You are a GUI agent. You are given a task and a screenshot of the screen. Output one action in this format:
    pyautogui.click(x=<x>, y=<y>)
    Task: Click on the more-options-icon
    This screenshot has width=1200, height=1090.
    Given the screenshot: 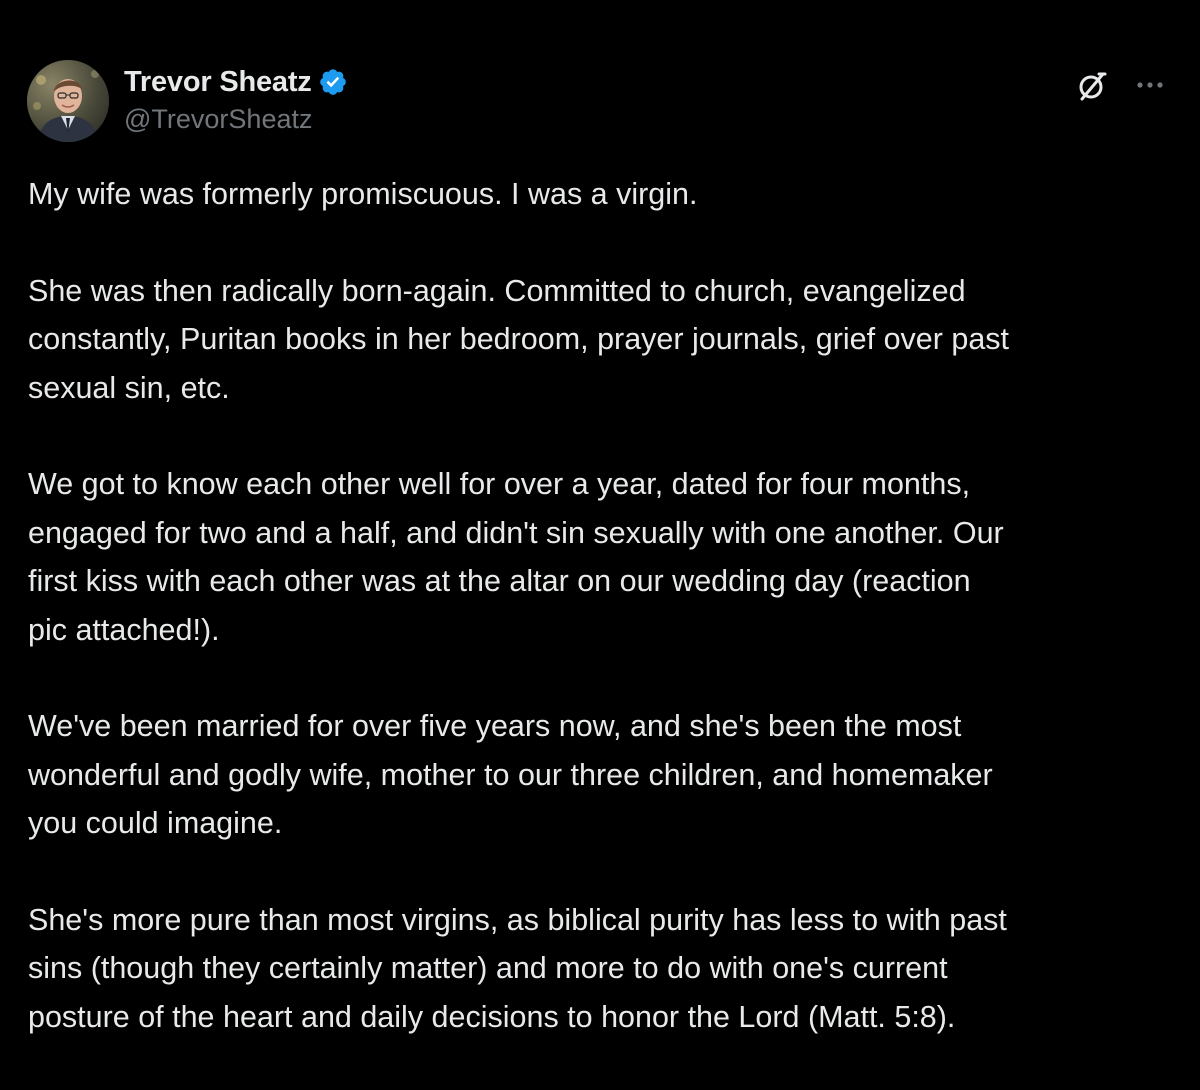 What is the action you would take?
    pyautogui.click(x=1150, y=86)
    